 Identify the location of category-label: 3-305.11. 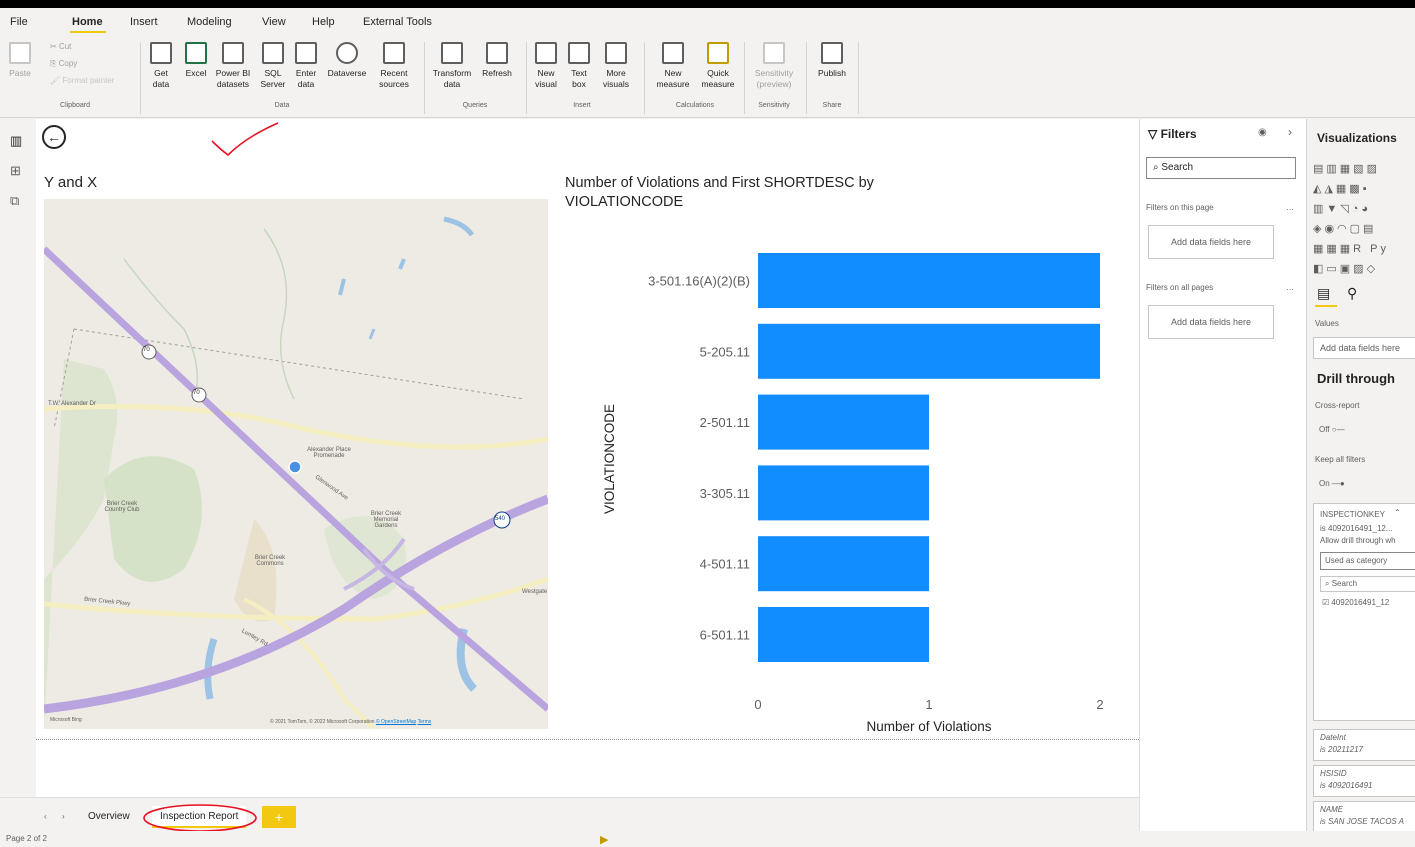
(725, 493).